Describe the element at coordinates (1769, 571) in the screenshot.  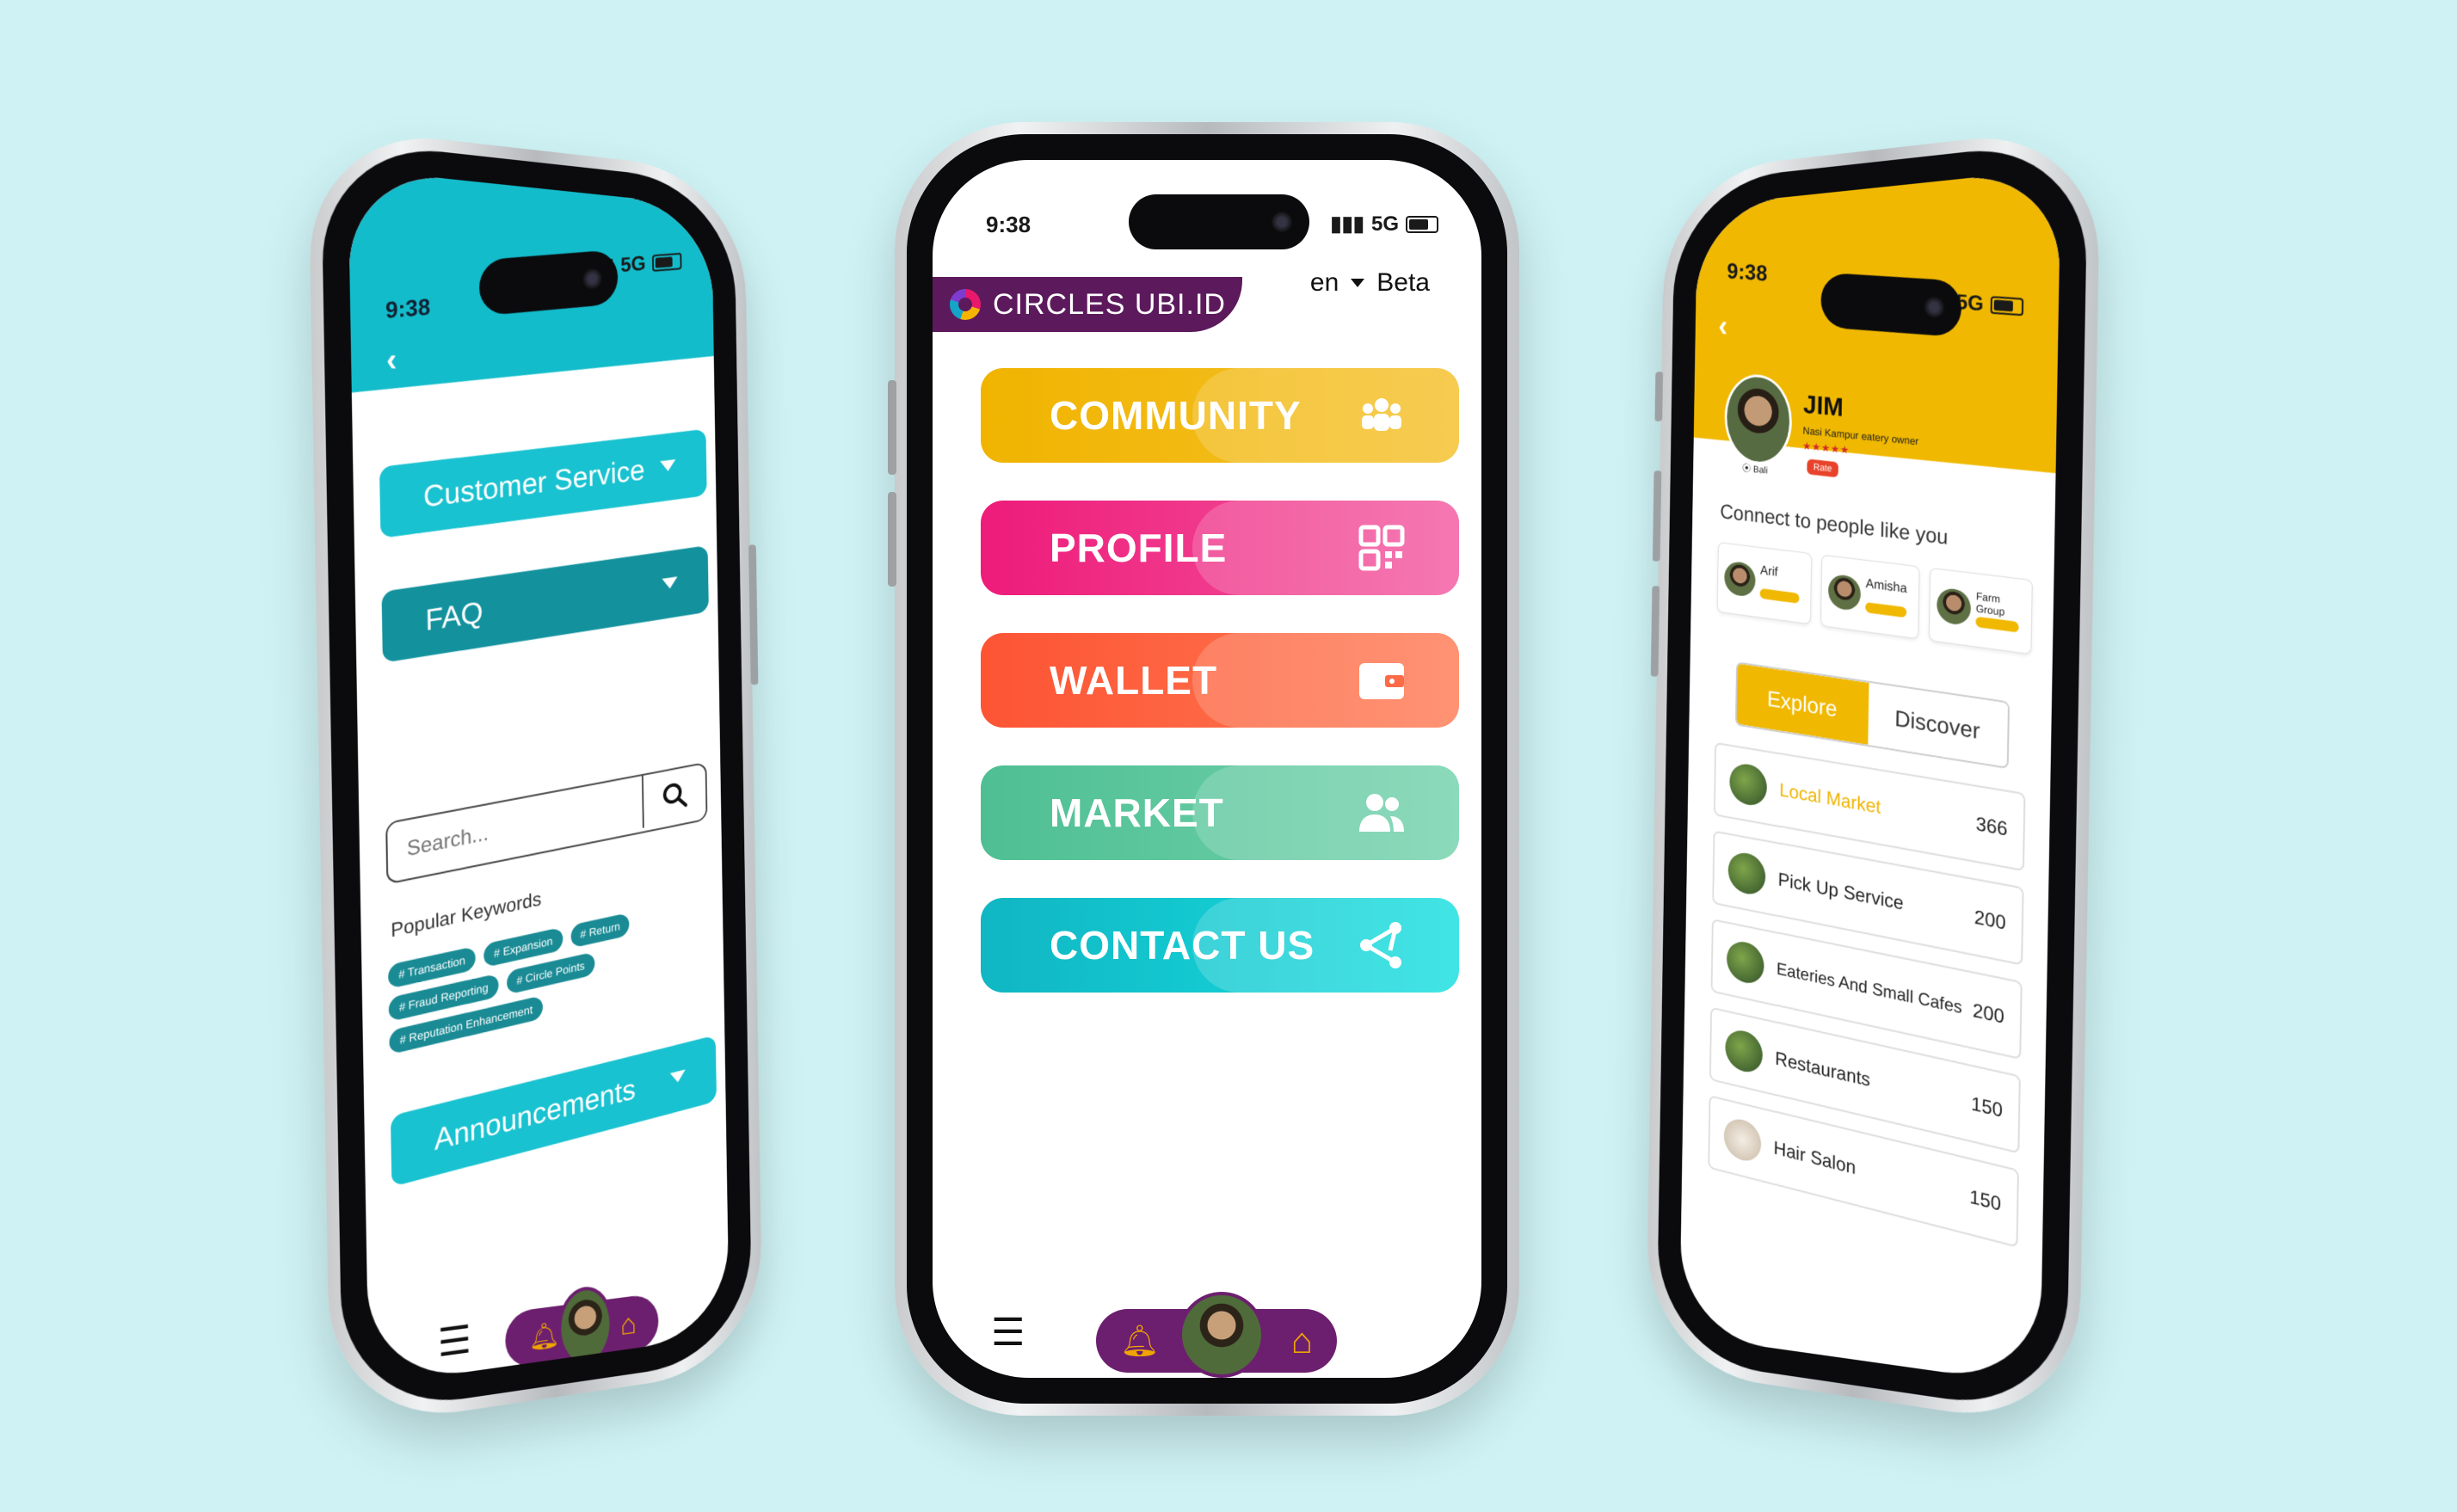
I see `person-name: Arif` at that location.